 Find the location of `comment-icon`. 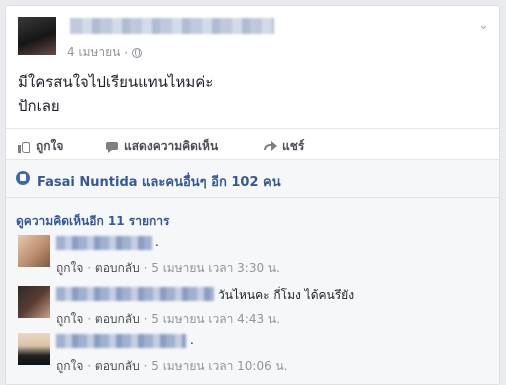

comment-icon is located at coordinates (112, 147).